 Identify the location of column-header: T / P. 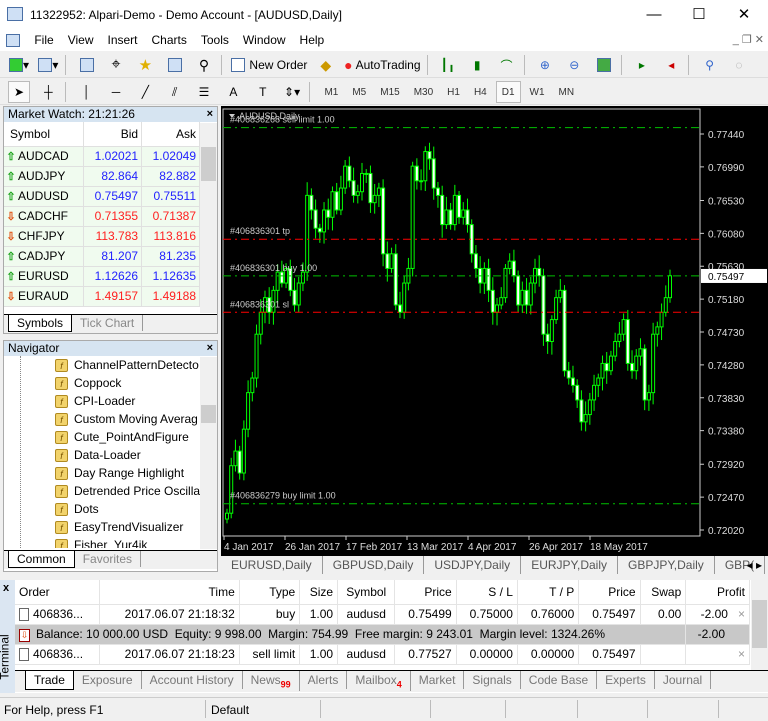
(548, 592).